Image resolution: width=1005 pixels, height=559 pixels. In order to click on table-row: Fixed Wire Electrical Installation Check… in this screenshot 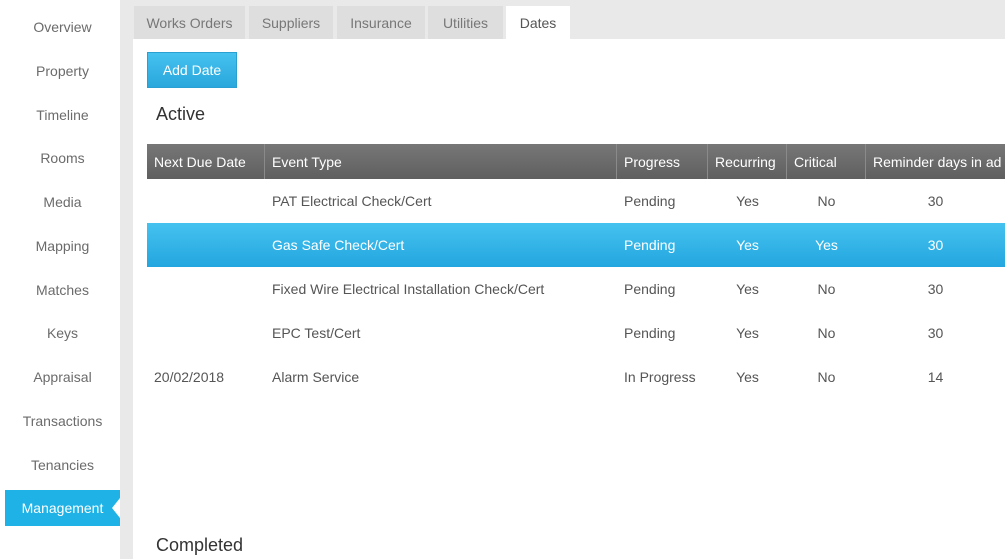, I will do `click(576, 289)`.